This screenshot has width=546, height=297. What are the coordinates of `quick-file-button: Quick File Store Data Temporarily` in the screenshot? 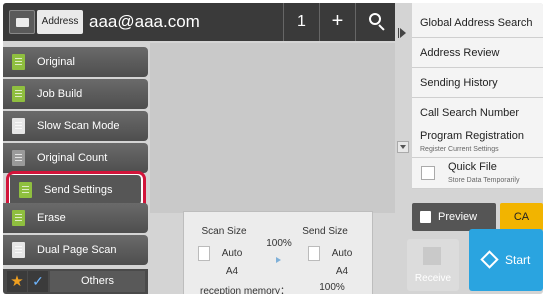 It's located at (477, 173).